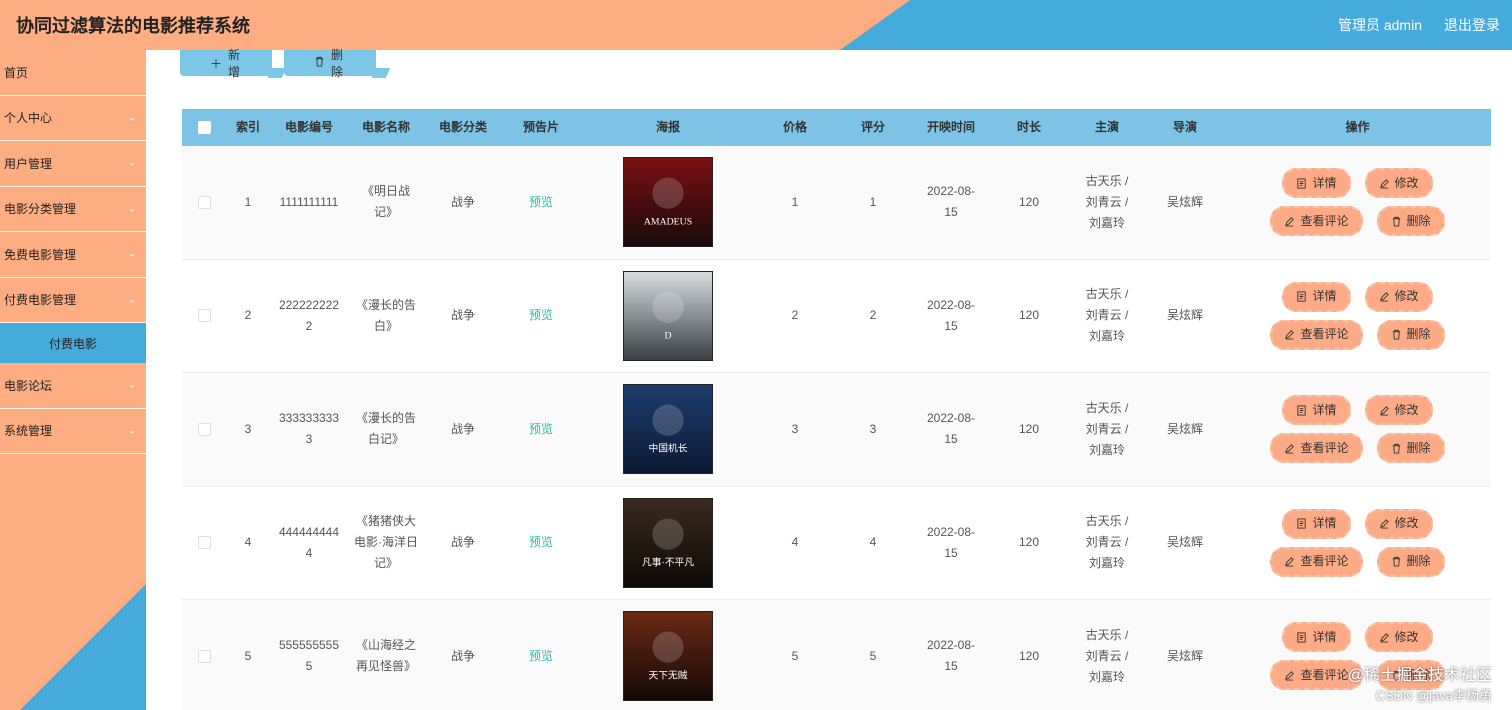  I want to click on cell-movie-no: 4444444444, so click(309, 542).